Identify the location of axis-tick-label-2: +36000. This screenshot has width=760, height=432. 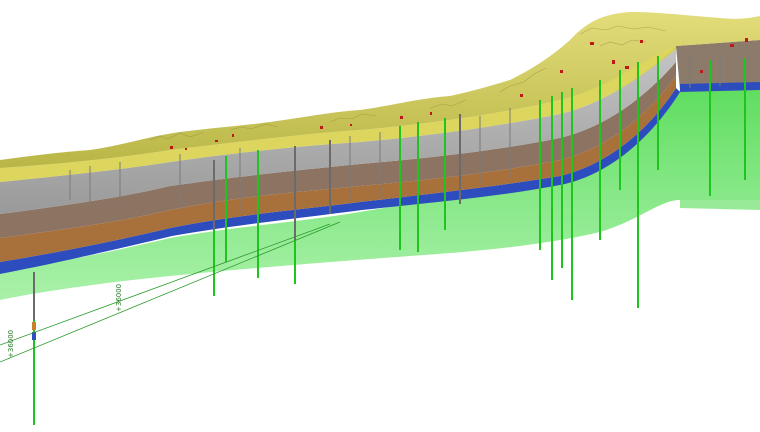
(119, 298).